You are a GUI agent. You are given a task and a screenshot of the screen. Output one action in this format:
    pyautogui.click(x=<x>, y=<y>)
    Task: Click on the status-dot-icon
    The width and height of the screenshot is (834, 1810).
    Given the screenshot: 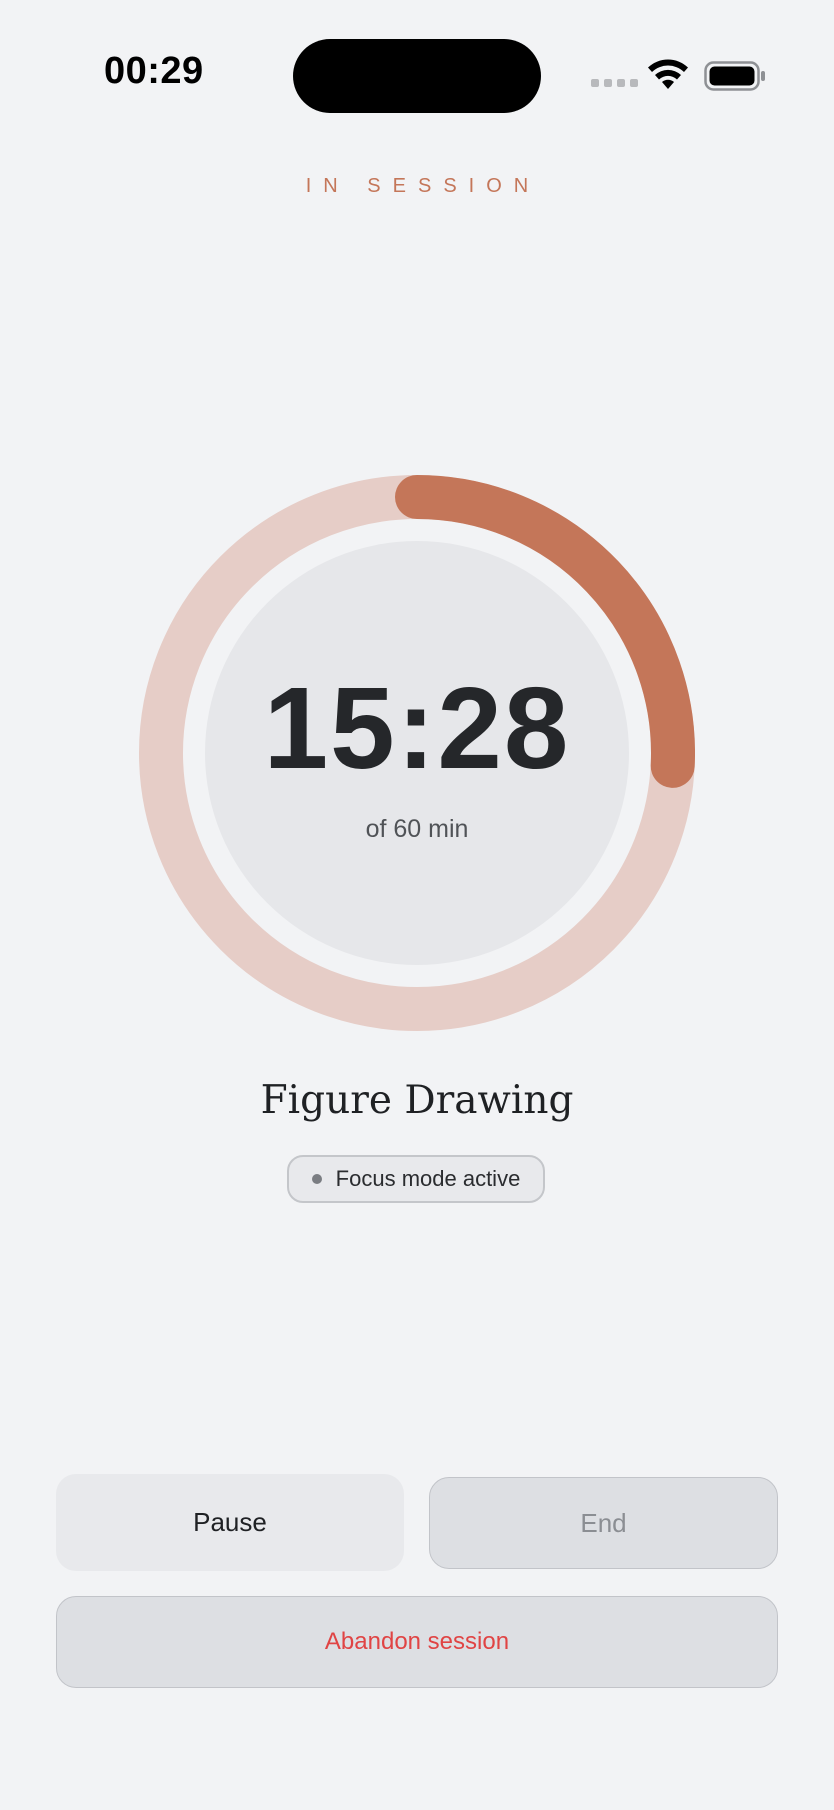 What is the action you would take?
    pyautogui.click(x=316, y=1179)
    